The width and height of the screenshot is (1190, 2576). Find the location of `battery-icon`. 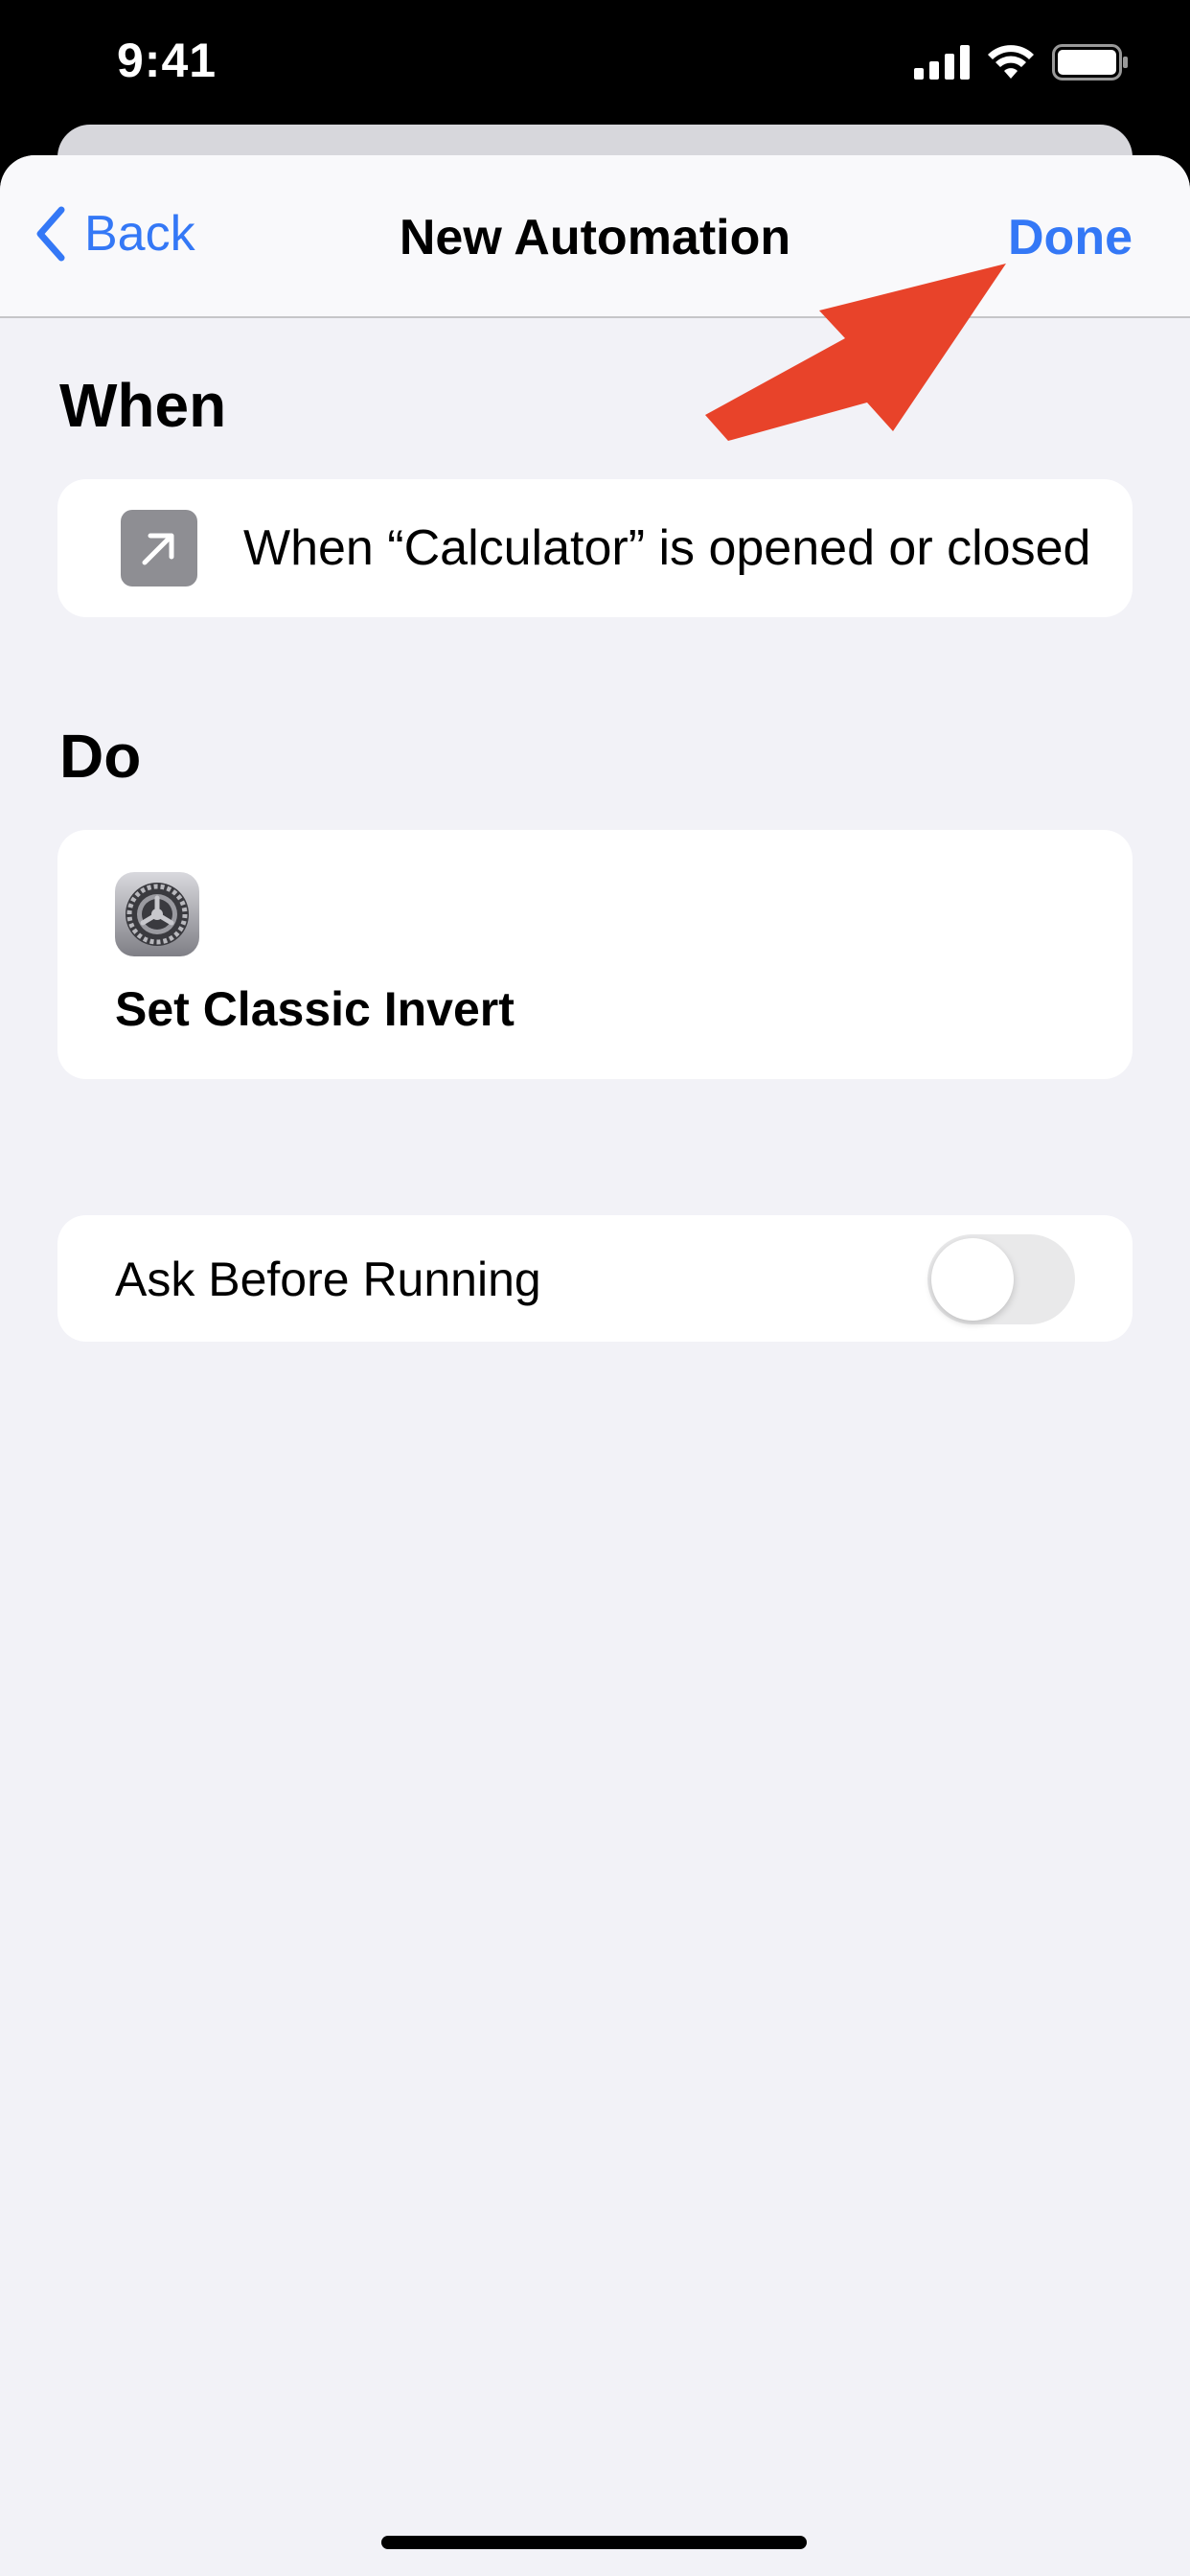

battery-icon is located at coordinates (1090, 62).